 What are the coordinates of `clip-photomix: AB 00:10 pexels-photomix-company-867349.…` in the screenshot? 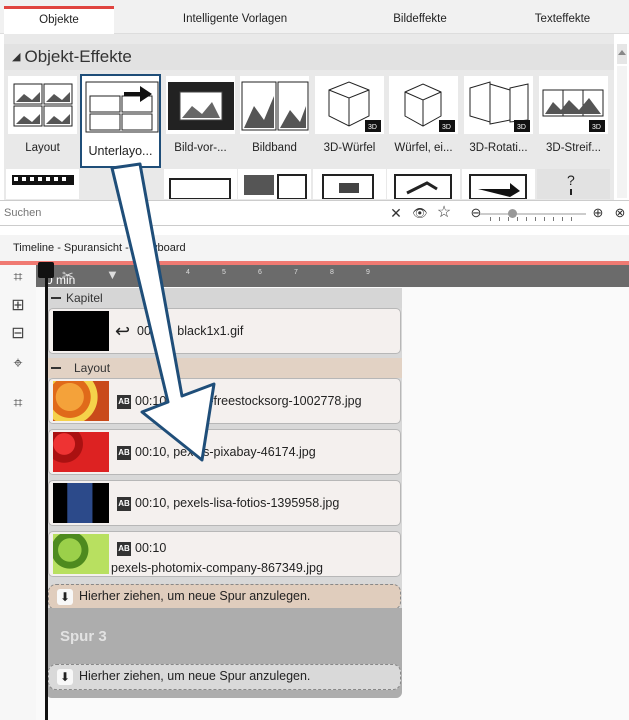 It's located at (224, 554).